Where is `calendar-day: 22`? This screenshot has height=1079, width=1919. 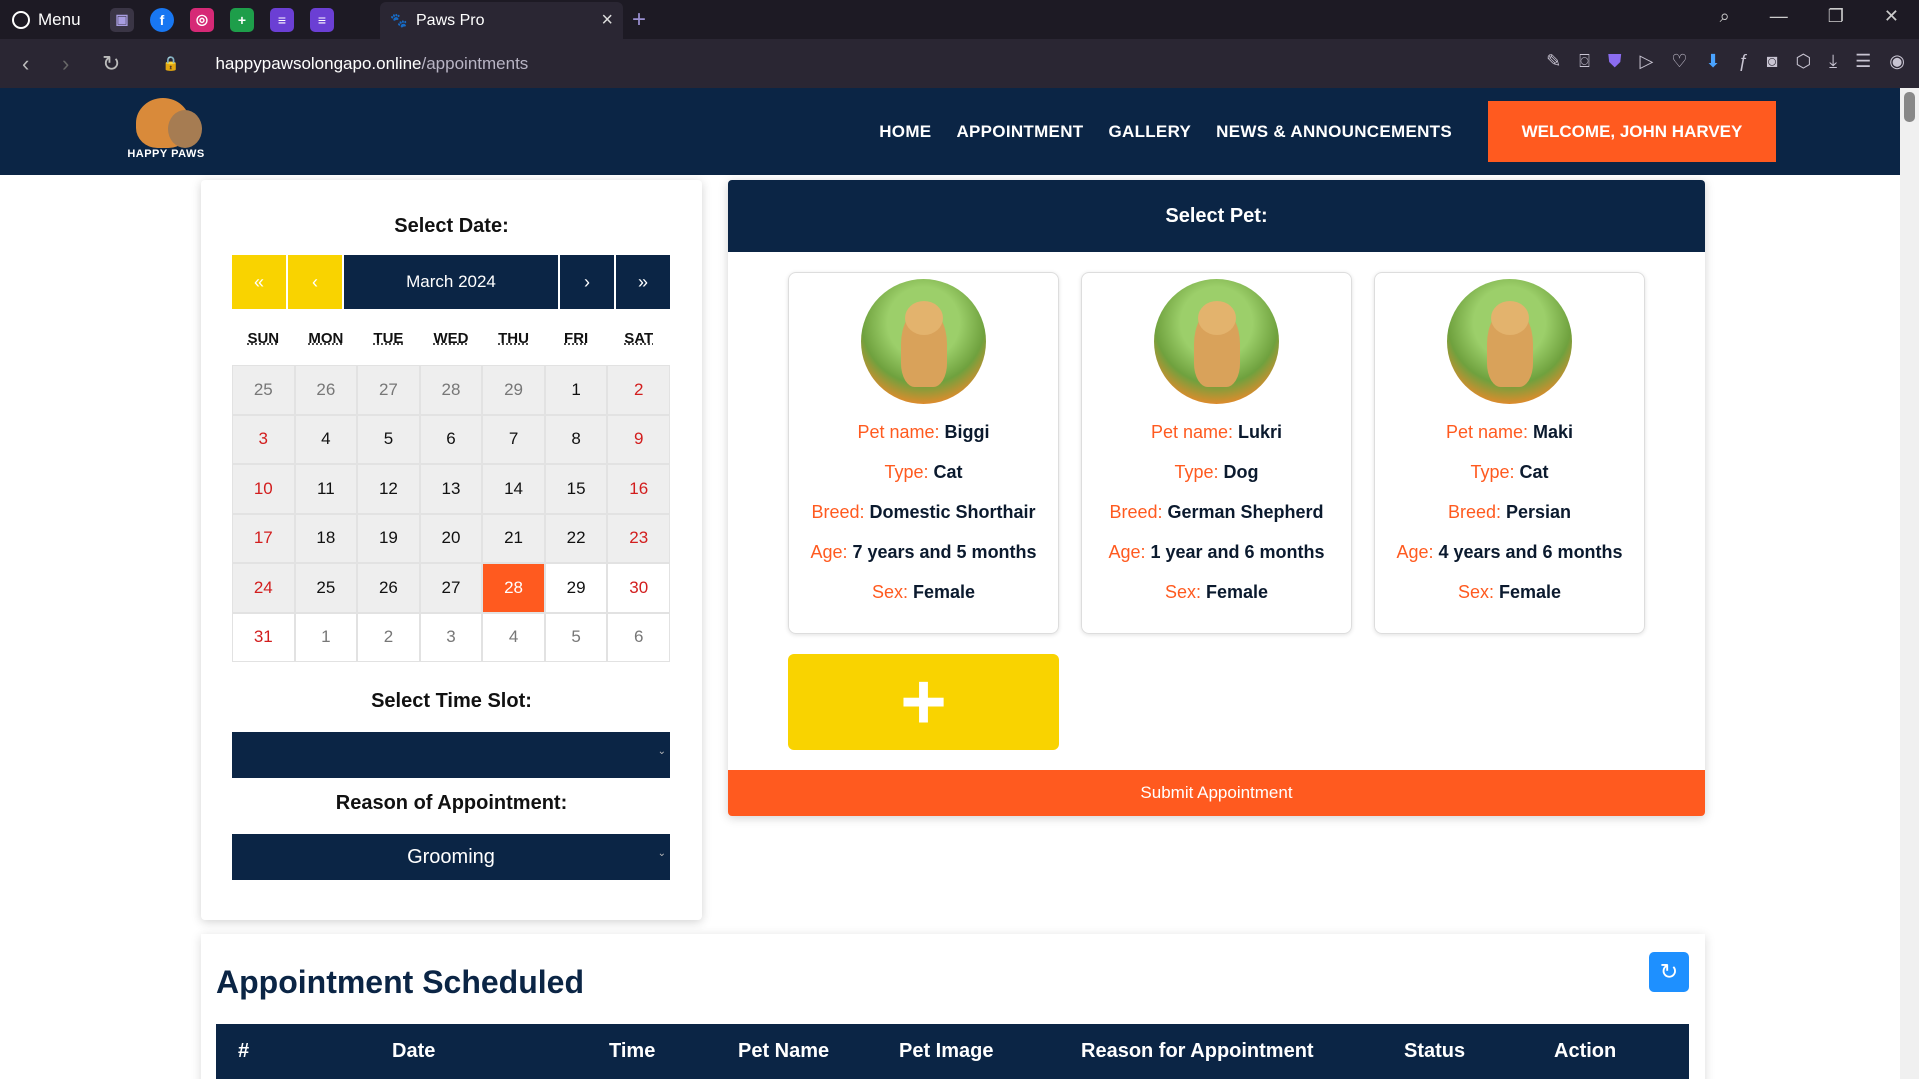
calendar-day: 22 is located at coordinates (576, 538).